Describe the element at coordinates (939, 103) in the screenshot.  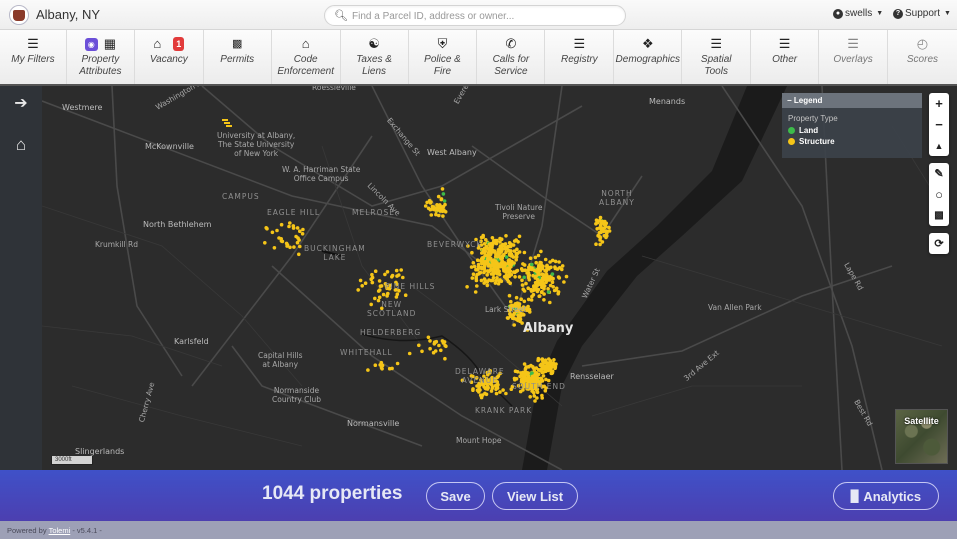
I see `zoom-in-button: +` at that location.